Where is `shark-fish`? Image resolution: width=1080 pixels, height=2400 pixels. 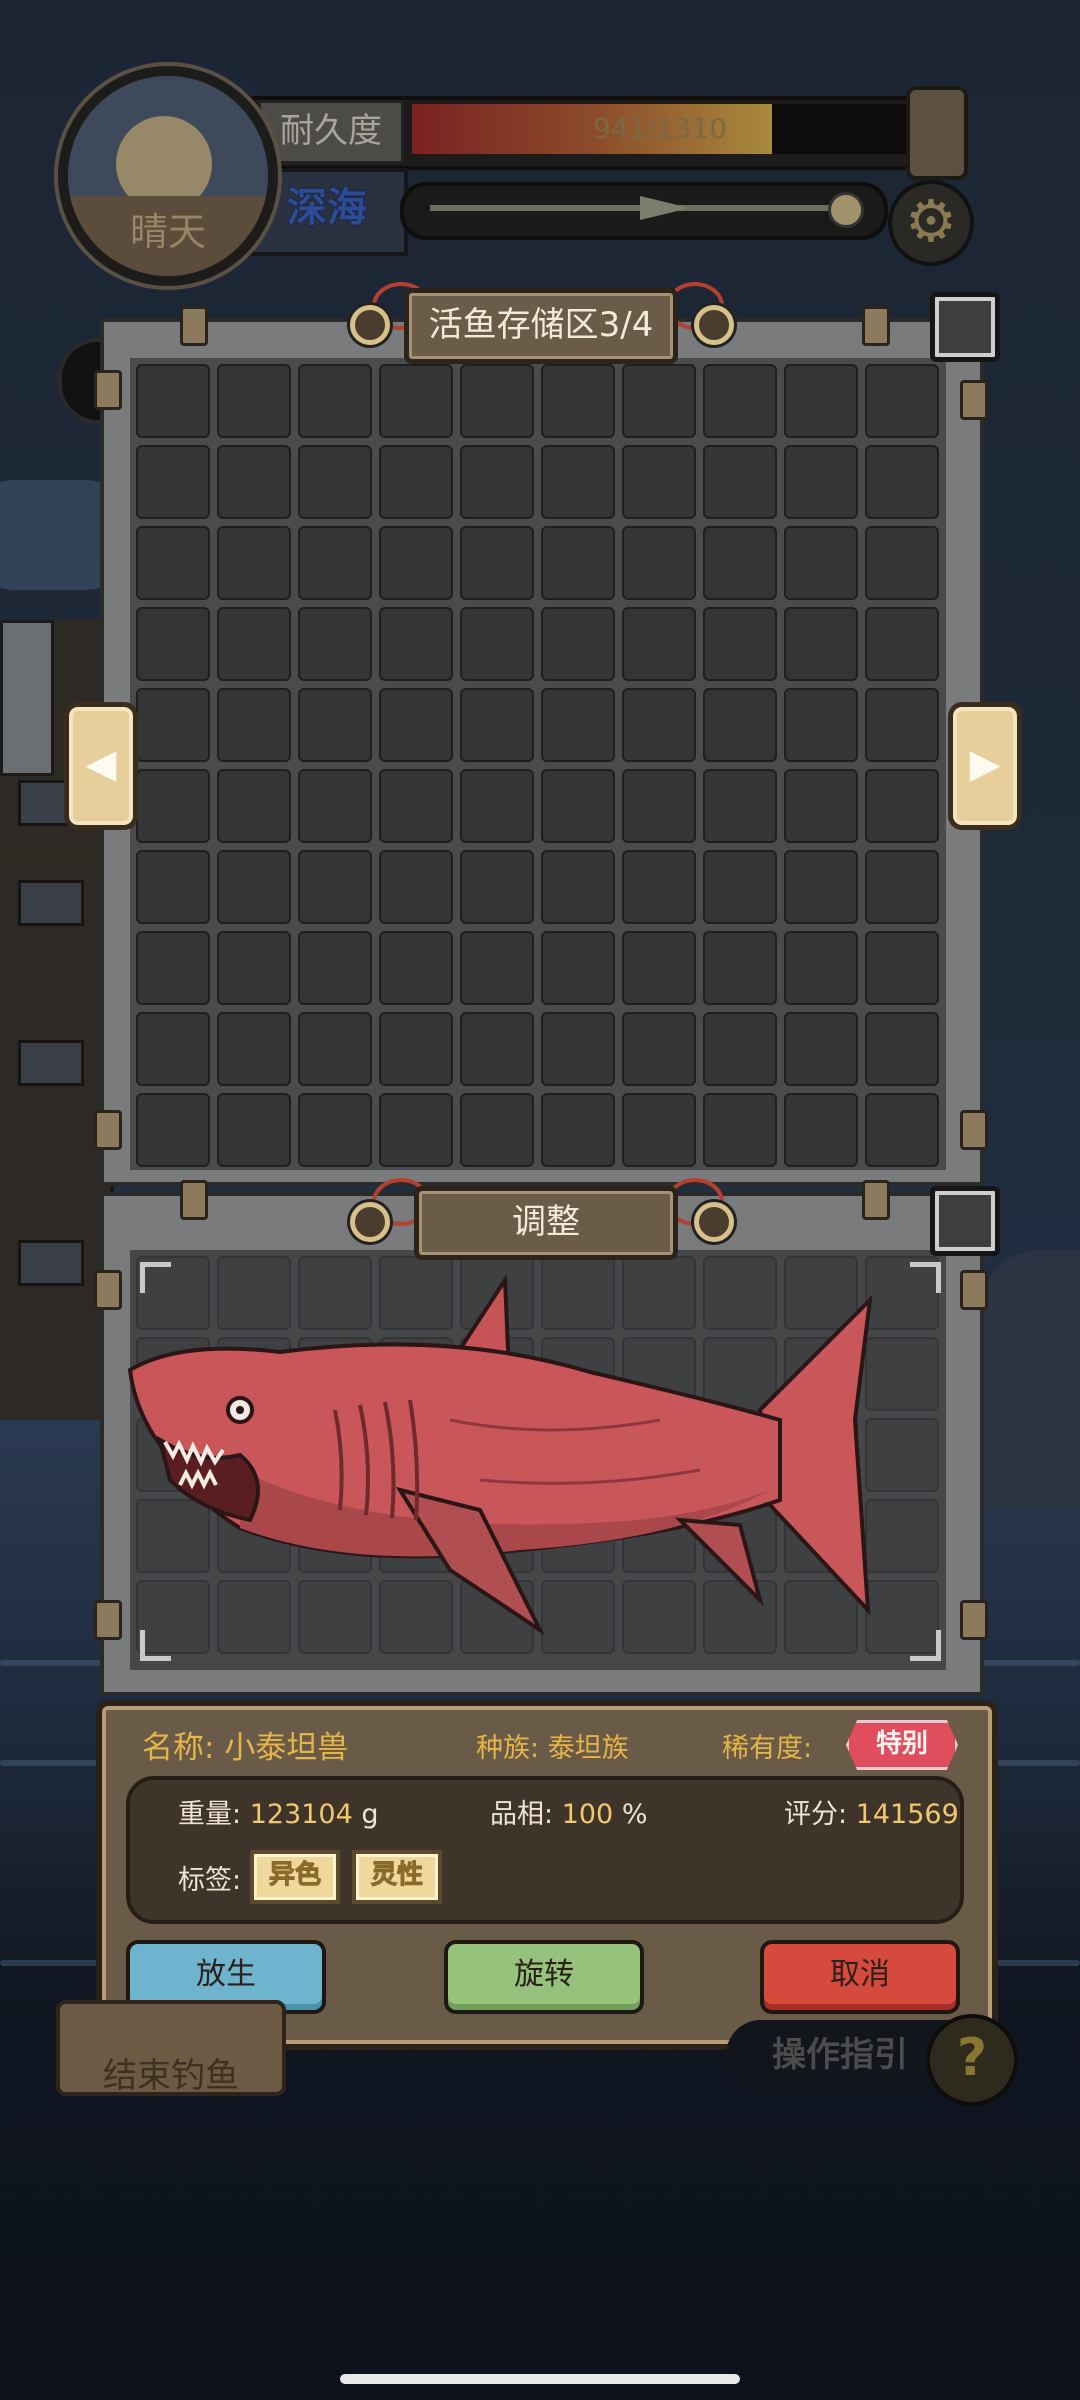
shark-fish is located at coordinates (500, 1460).